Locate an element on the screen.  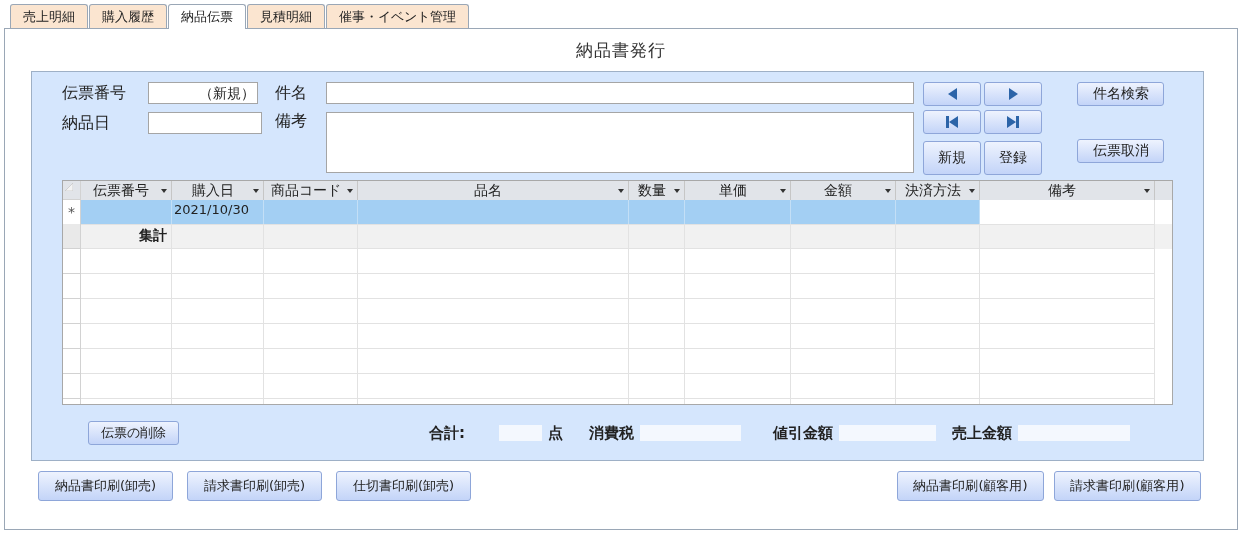
prev-record-button is located at coordinates (952, 94).